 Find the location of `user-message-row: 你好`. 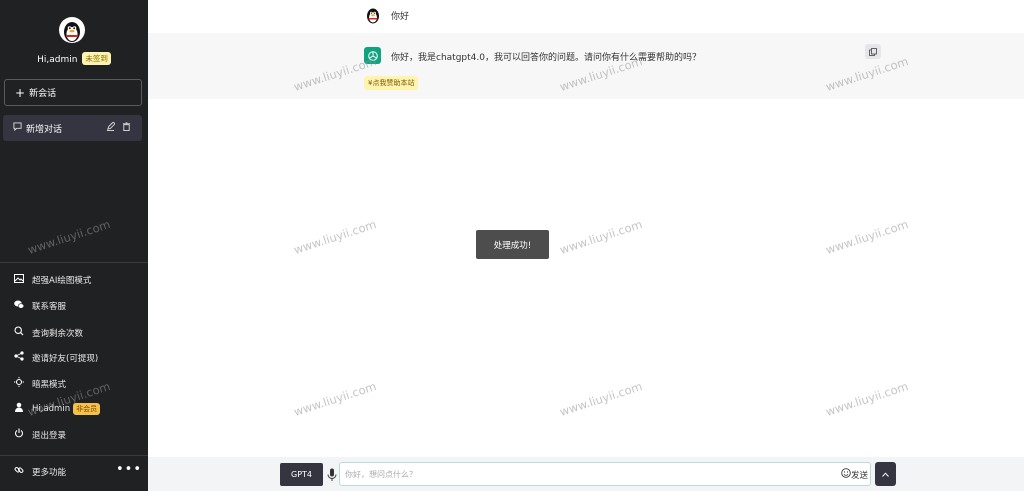

user-message-row: 你好 is located at coordinates (586, 16).